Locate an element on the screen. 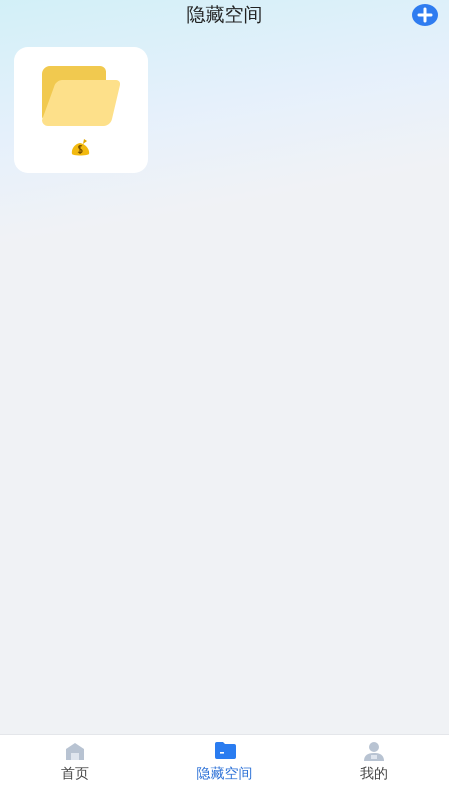 This screenshot has width=449, height=787. folder-icon is located at coordinates (81, 96).